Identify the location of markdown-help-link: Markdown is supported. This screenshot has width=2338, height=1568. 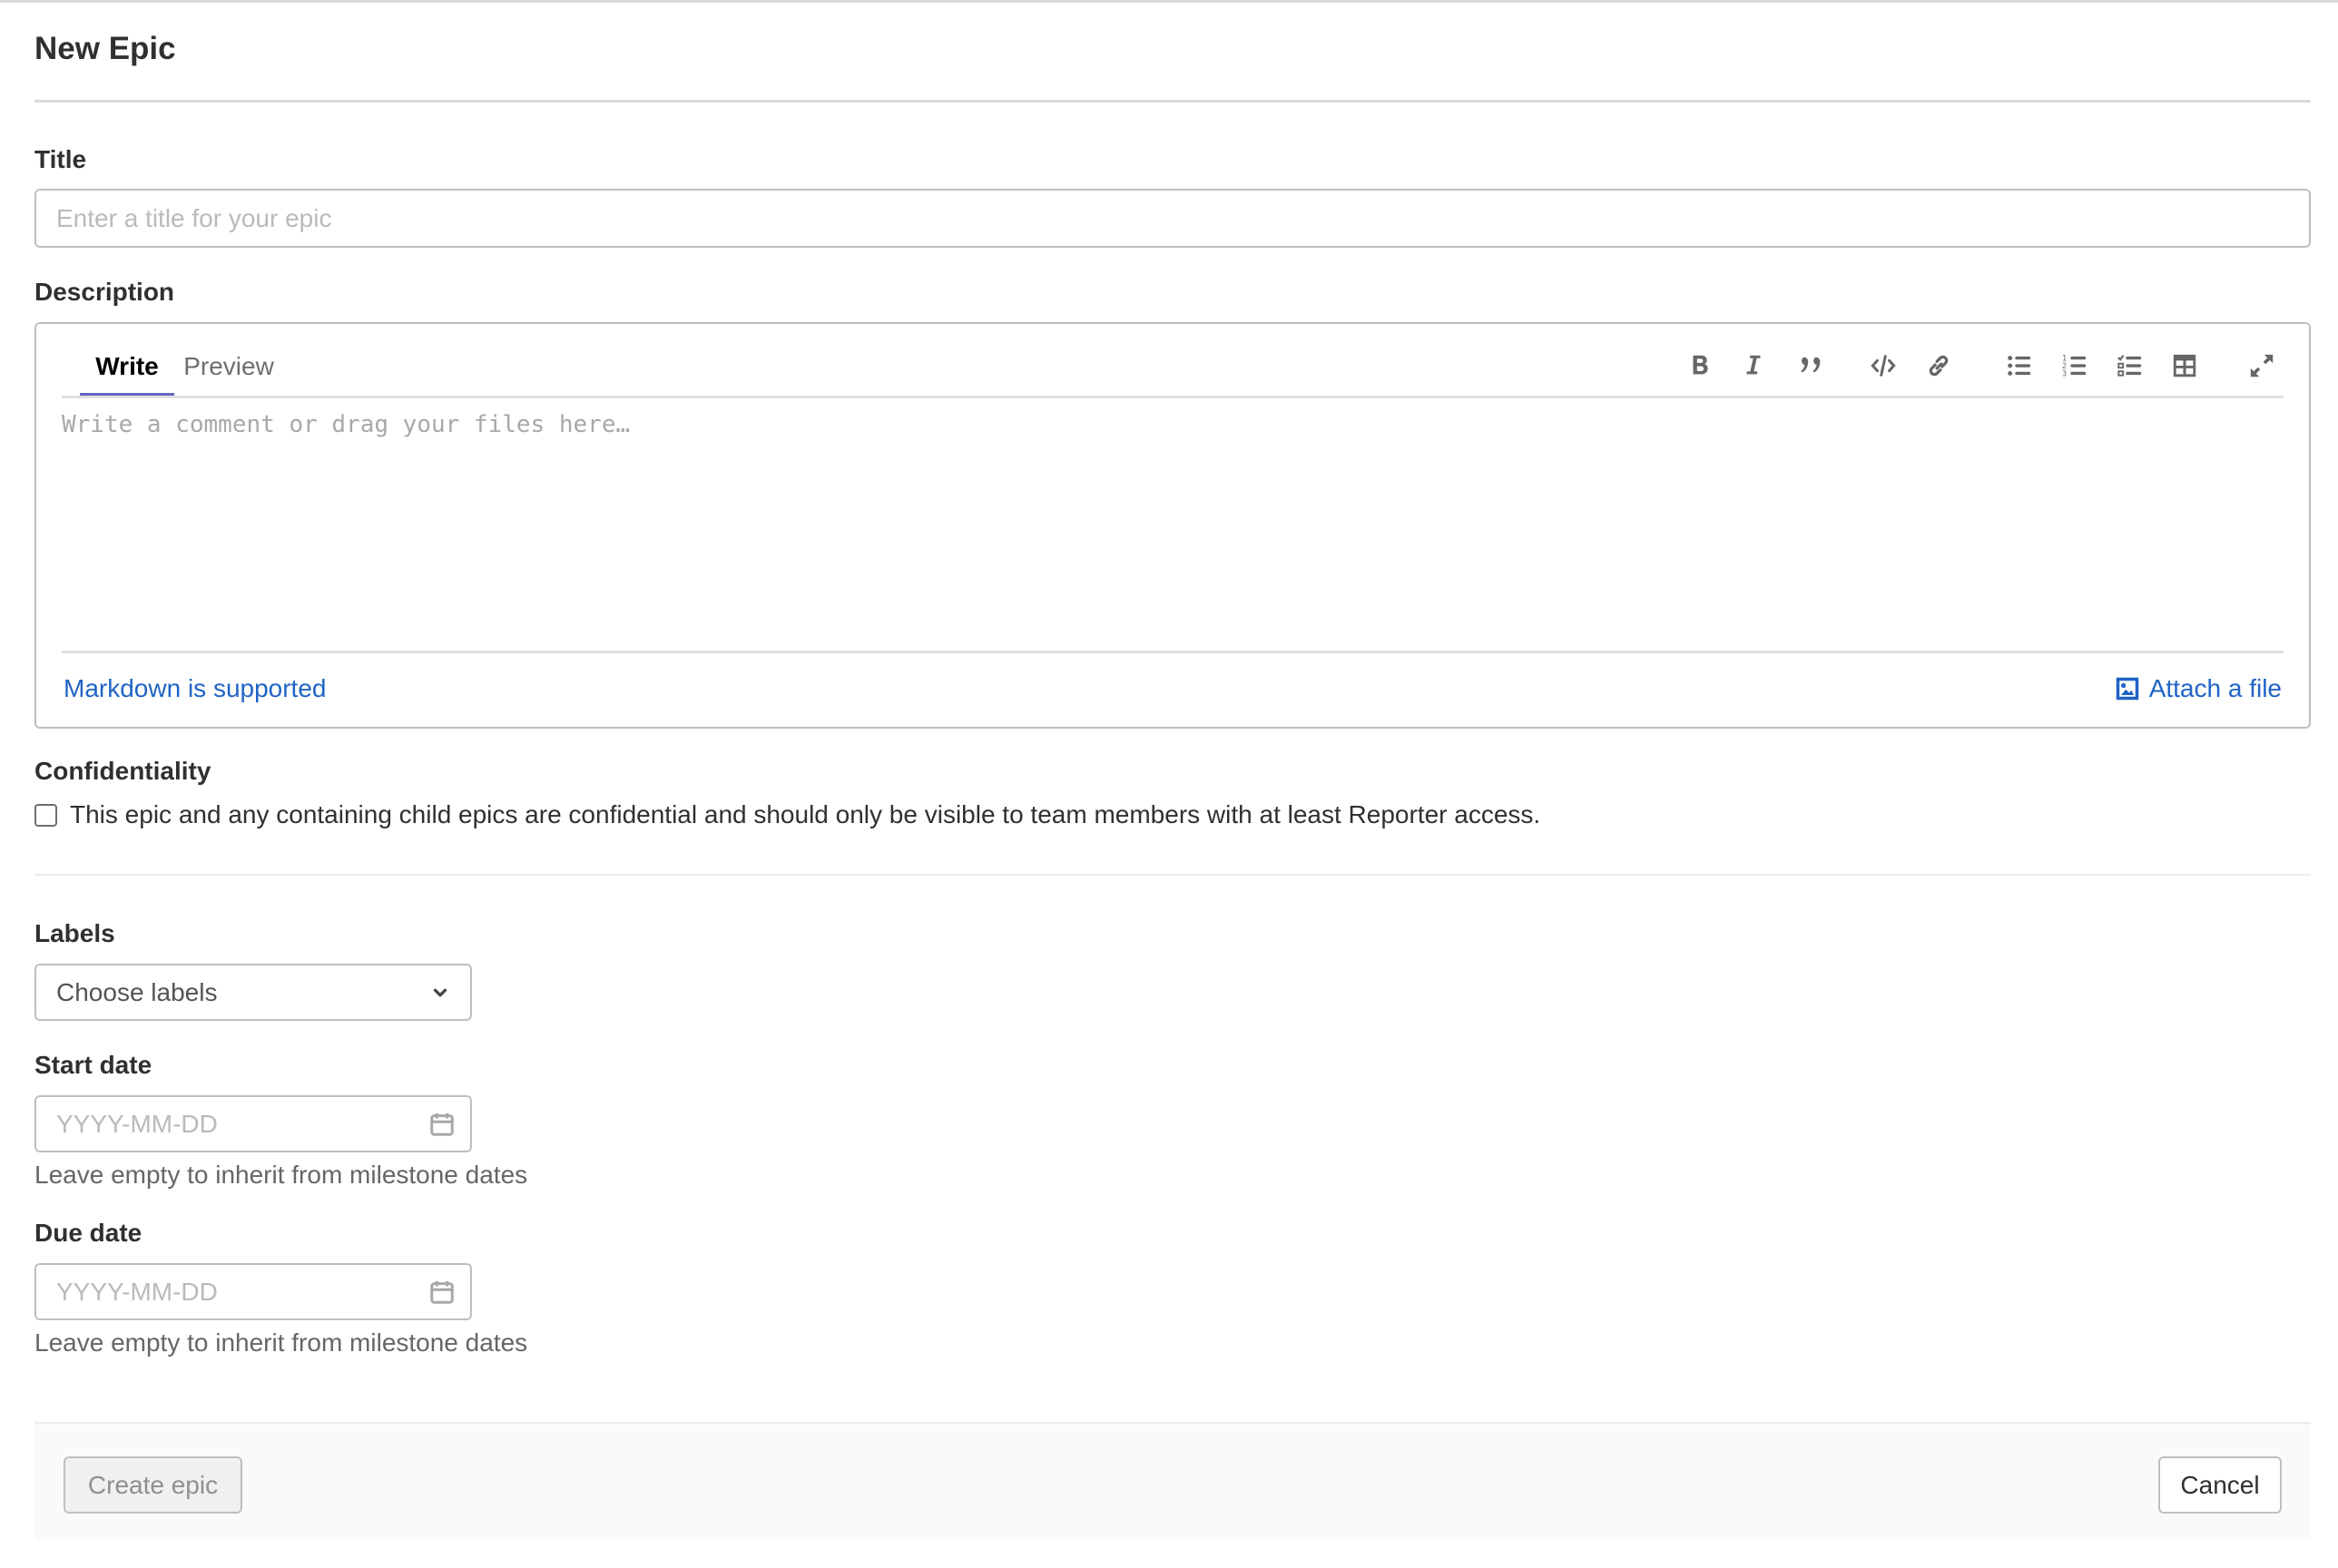
(195, 688).